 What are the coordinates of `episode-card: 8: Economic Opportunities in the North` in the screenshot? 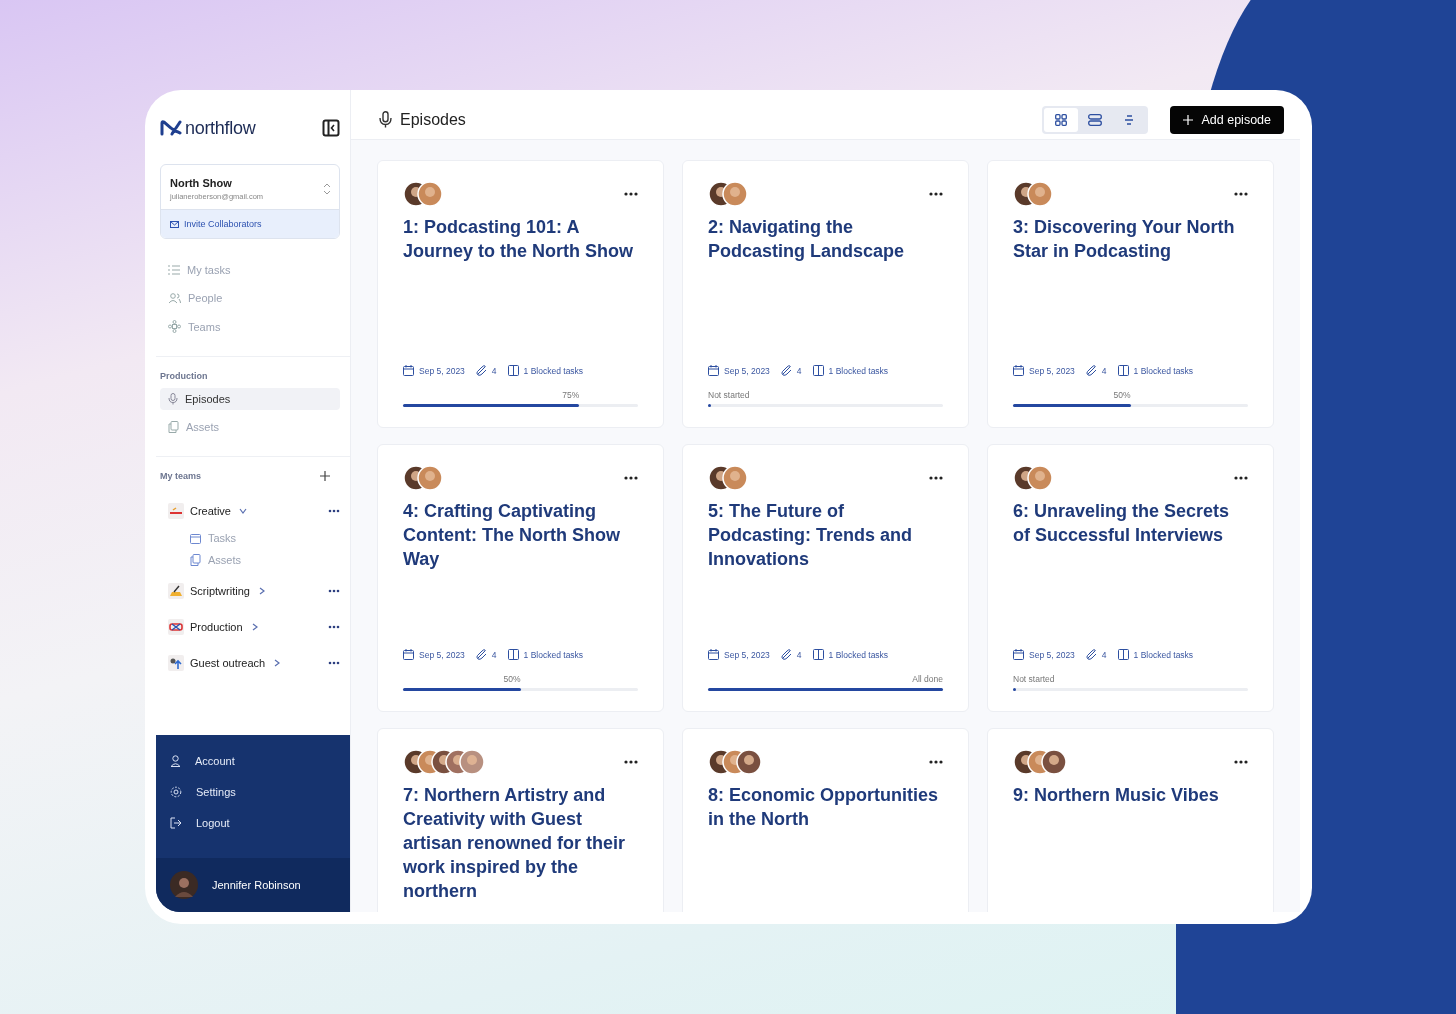 It's located at (825, 820).